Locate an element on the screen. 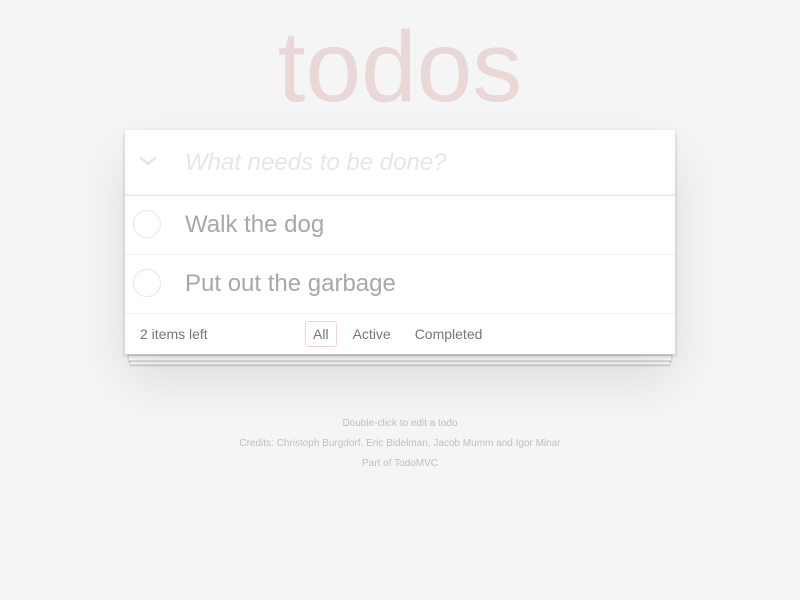 This screenshot has height=600, width=800. filter-item-completed: Completed is located at coordinates (449, 334).